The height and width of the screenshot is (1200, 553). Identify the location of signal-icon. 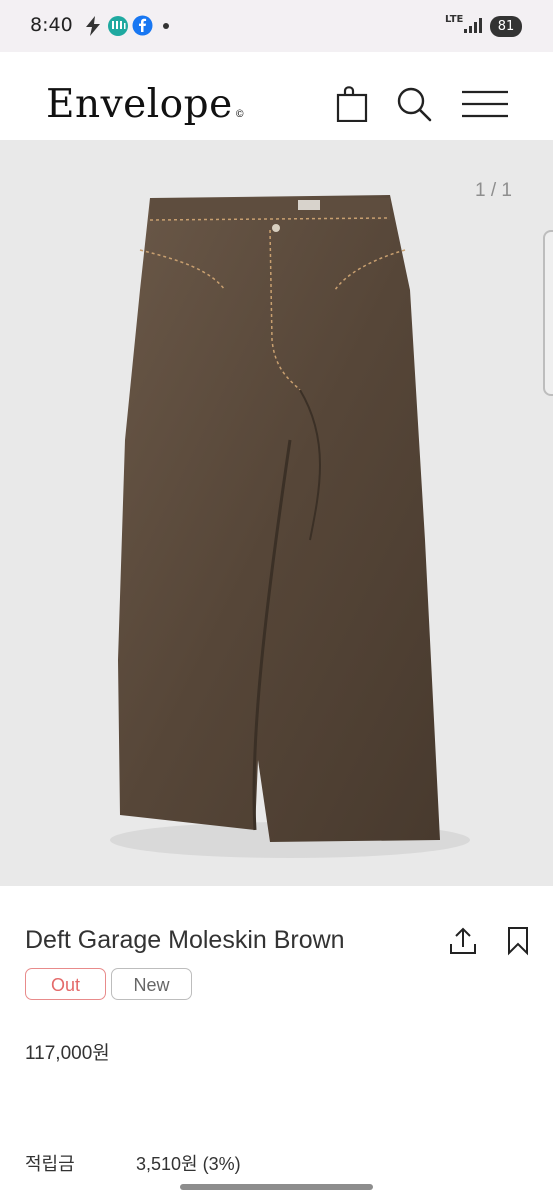
(473, 25).